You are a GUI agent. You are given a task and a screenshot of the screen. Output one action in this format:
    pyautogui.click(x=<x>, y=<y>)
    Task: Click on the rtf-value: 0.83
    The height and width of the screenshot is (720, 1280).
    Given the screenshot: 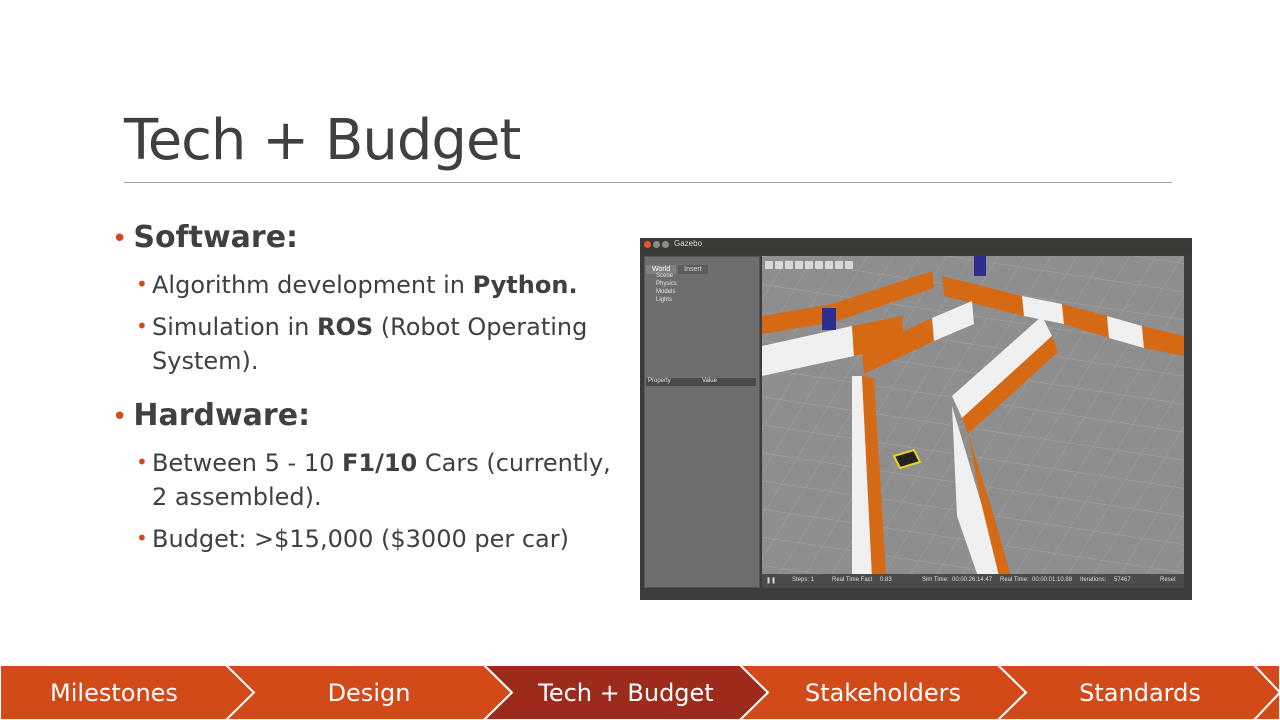 What is the action you would take?
    pyautogui.click(x=886, y=580)
    